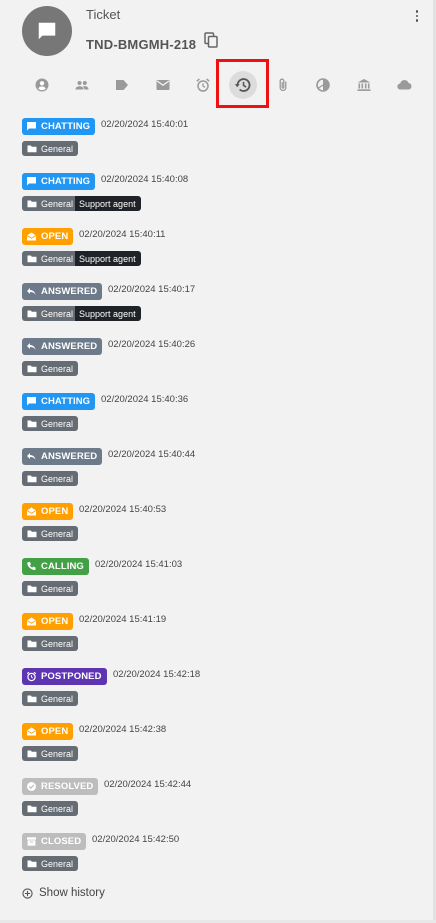 The width and height of the screenshot is (436, 923). What do you see at coordinates (152, 454) in the screenshot?
I see `history-timestamp: 02/20/2024 15:40:44` at bounding box center [152, 454].